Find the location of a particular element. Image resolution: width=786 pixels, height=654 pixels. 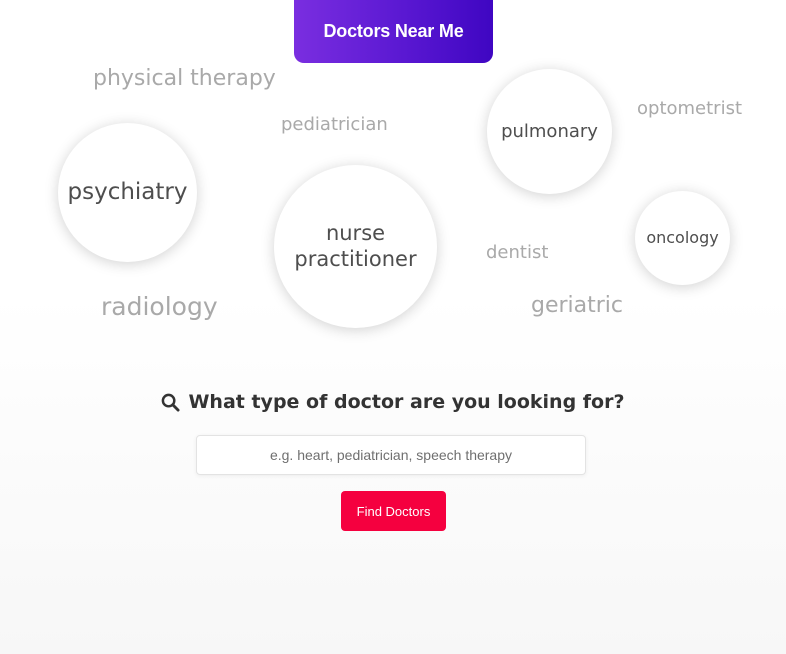

brand-title: Doctors Near Me is located at coordinates (393, 31).